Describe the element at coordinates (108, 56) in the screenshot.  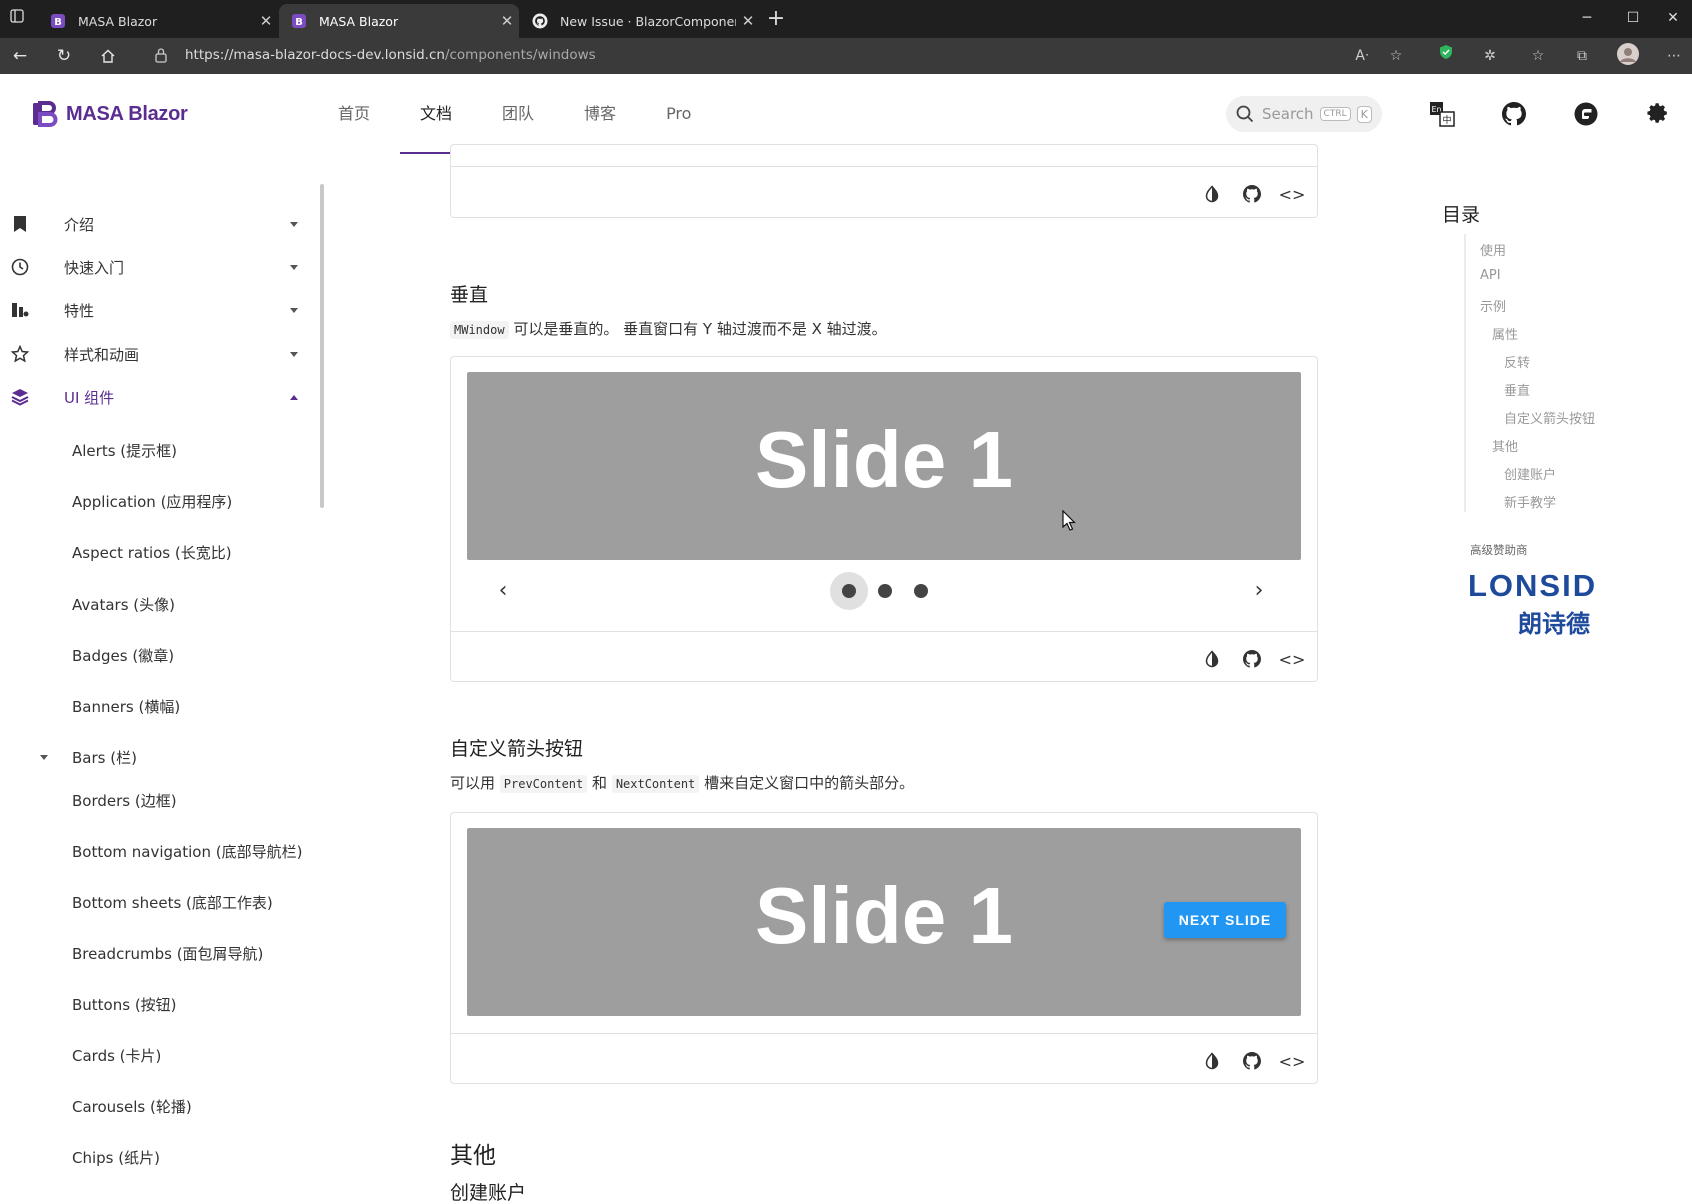
I see `home-icon` at that location.